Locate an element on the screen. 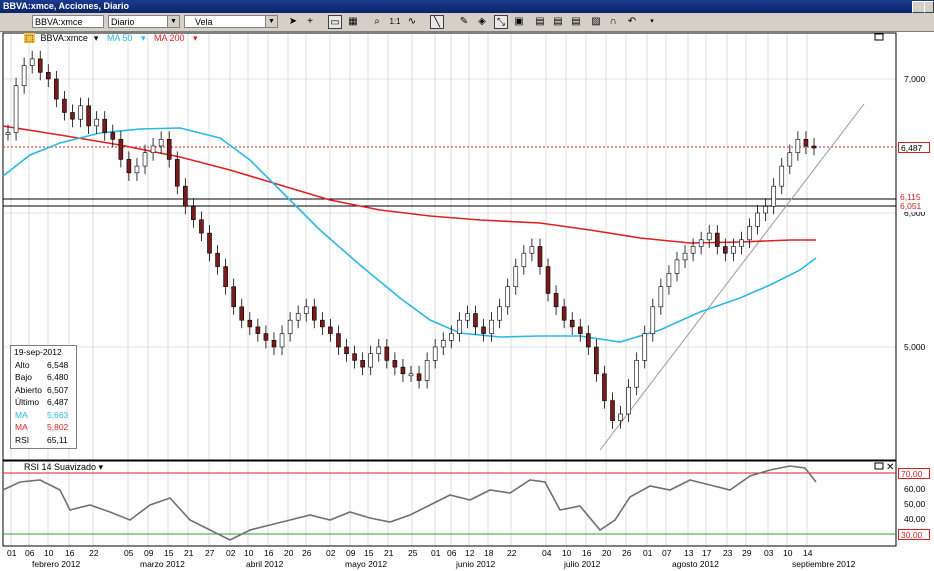 This screenshot has height=571, width=934. overflow-icon: ▾ is located at coordinates (652, 22).